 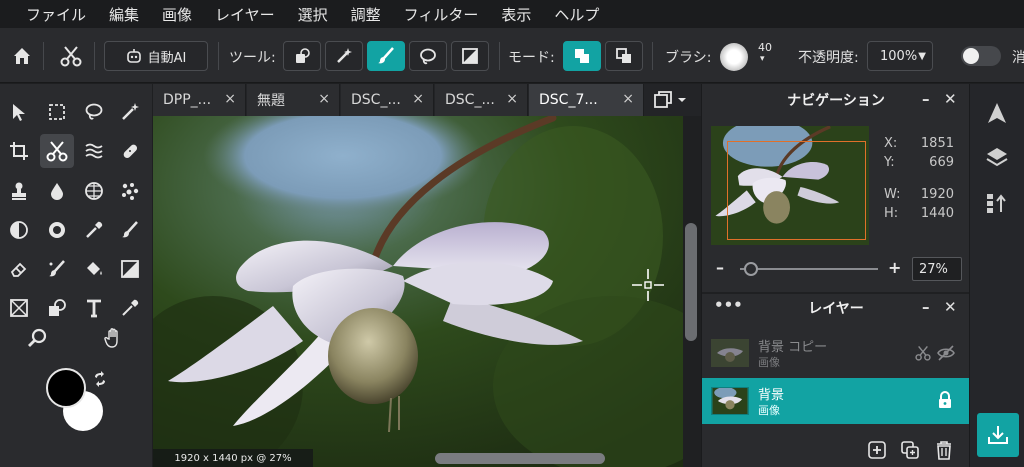 What do you see at coordinates (57, 151) in the screenshot?
I see `cutout-tool-icon` at bounding box center [57, 151].